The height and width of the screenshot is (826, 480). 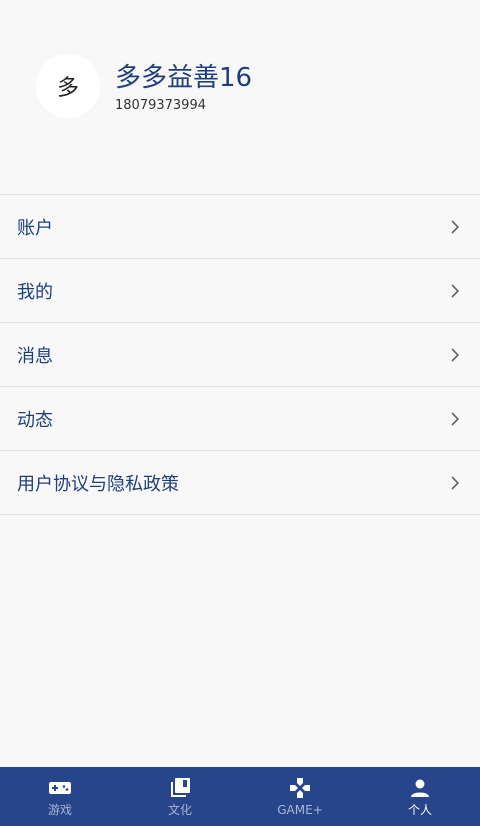 I want to click on tab-label: GAME+, so click(x=300, y=810).